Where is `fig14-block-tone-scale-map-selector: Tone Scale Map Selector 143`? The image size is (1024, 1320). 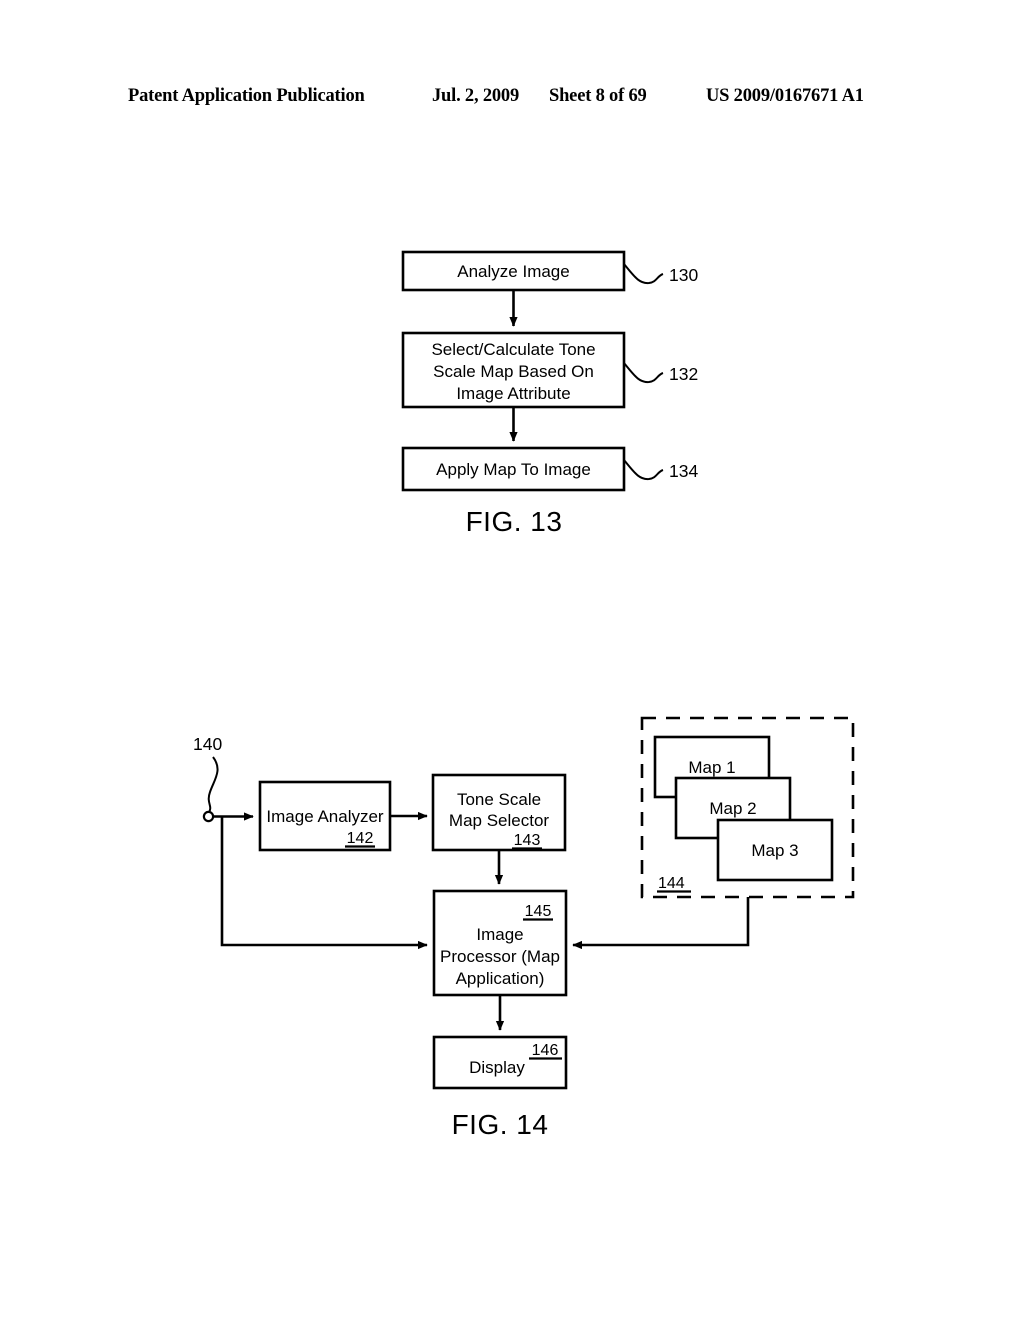 fig14-block-tone-scale-map-selector: Tone Scale Map Selector 143 is located at coordinates (499, 812).